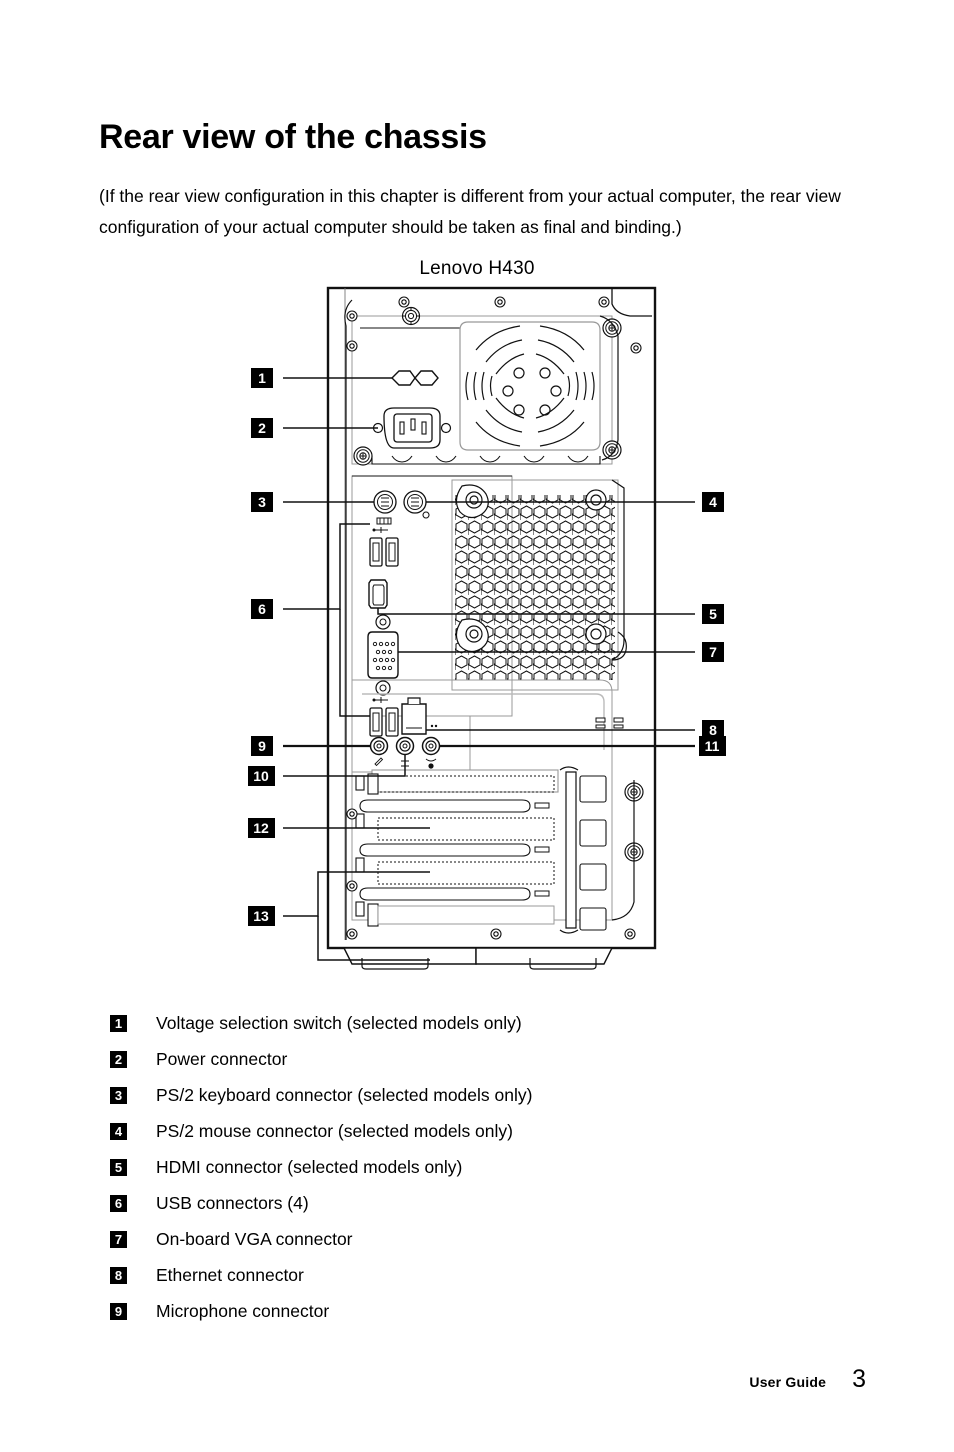 The height and width of the screenshot is (1452, 954). I want to click on svg-text: 2, so click(262, 428).